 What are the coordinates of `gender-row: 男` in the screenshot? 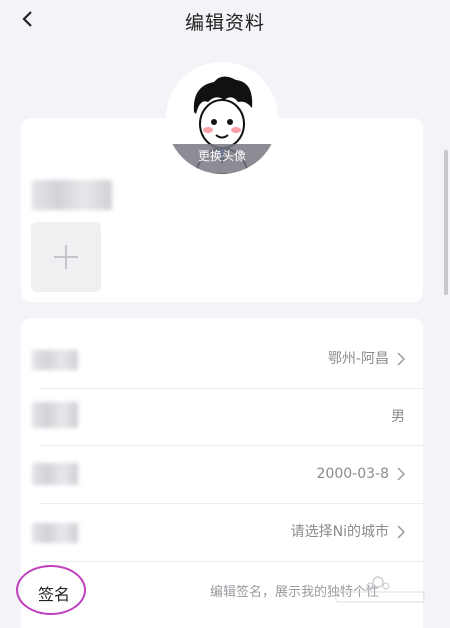 It's located at (222, 417).